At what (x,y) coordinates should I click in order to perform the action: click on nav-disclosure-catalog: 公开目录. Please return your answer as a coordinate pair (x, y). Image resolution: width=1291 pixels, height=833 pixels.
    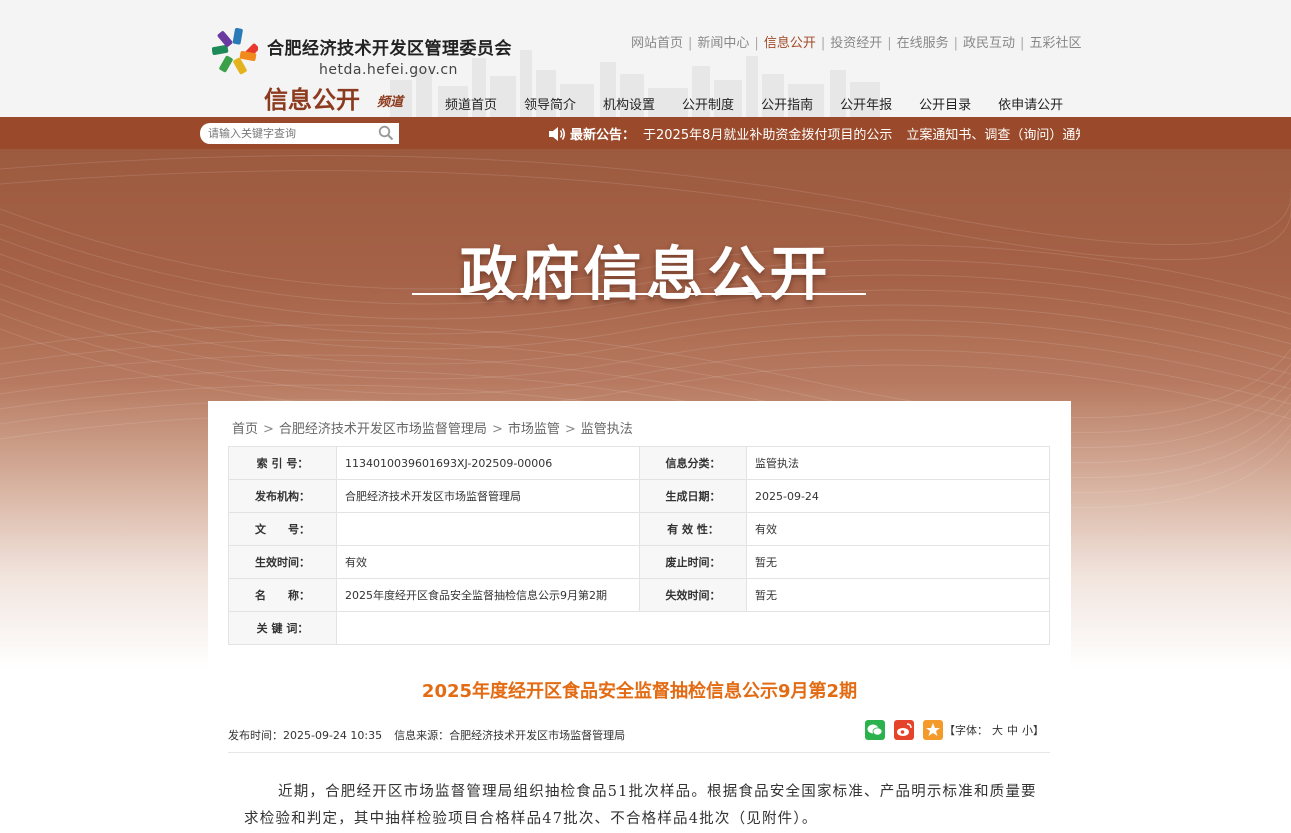
    Looking at the image, I should click on (945, 105).